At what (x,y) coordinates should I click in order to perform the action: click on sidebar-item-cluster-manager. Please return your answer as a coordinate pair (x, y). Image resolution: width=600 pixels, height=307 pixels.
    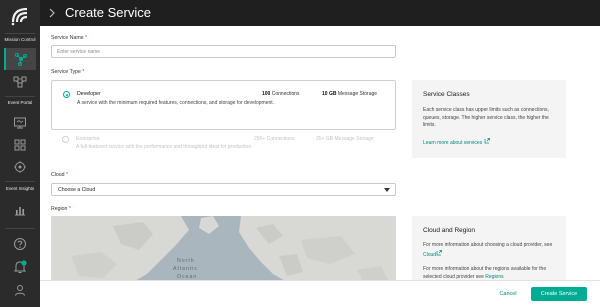
    Looking at the image, I should click on (20, 59).